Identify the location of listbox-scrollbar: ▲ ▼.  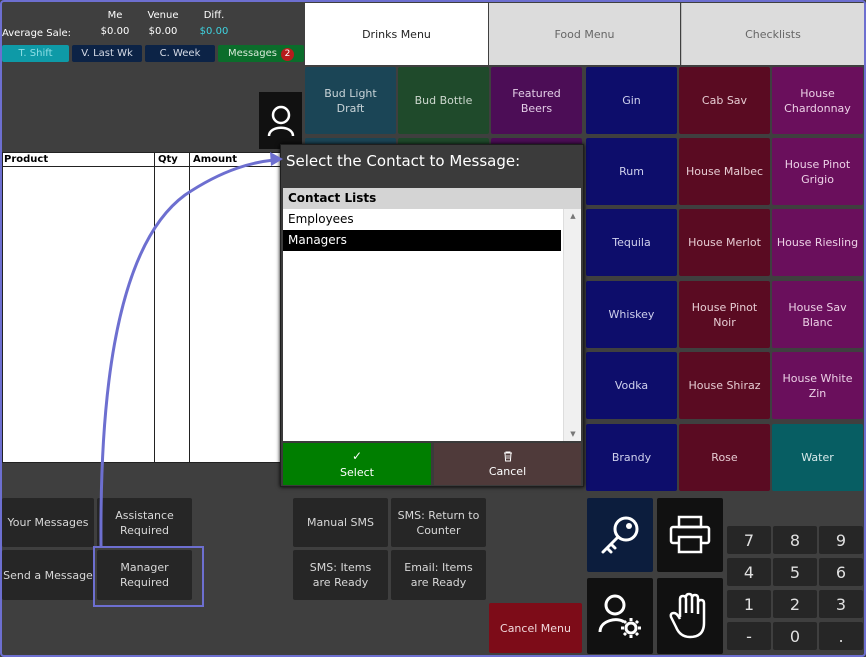
(572, 325).